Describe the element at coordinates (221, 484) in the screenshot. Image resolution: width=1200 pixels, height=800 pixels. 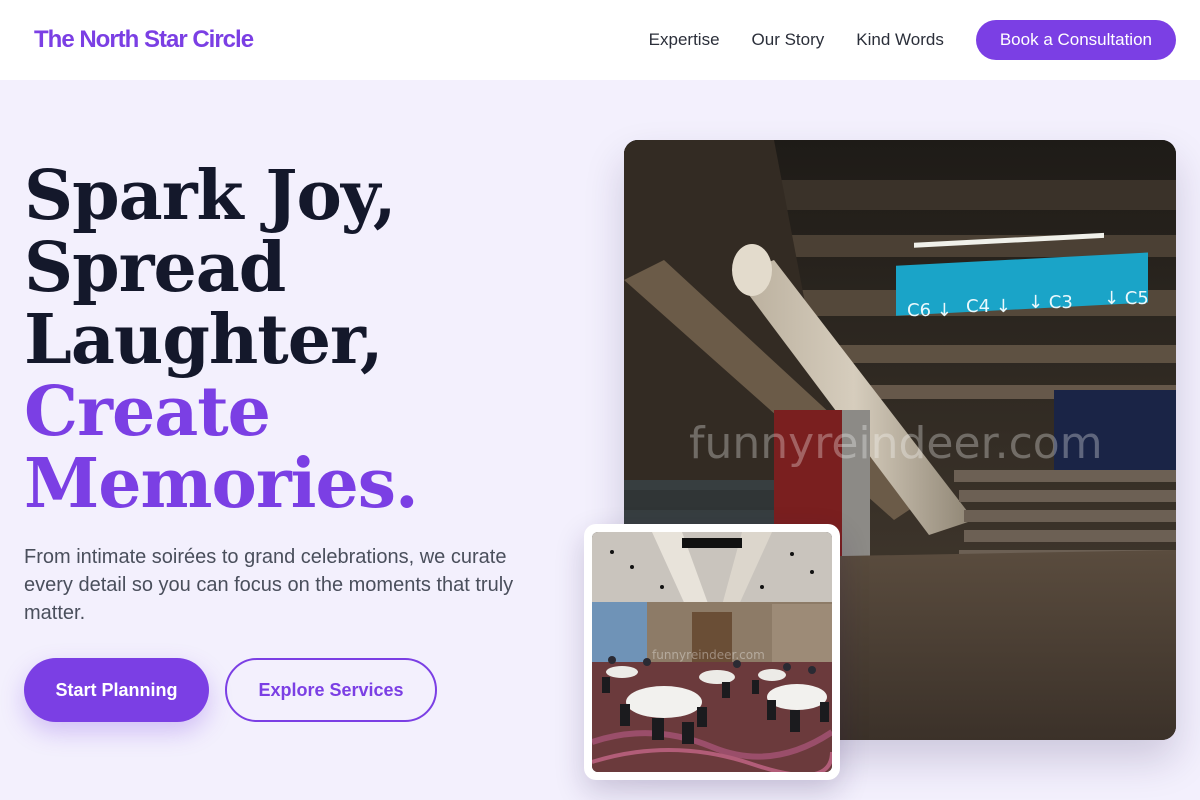
I see `headline-accent-line-2: Memories.` at that location.